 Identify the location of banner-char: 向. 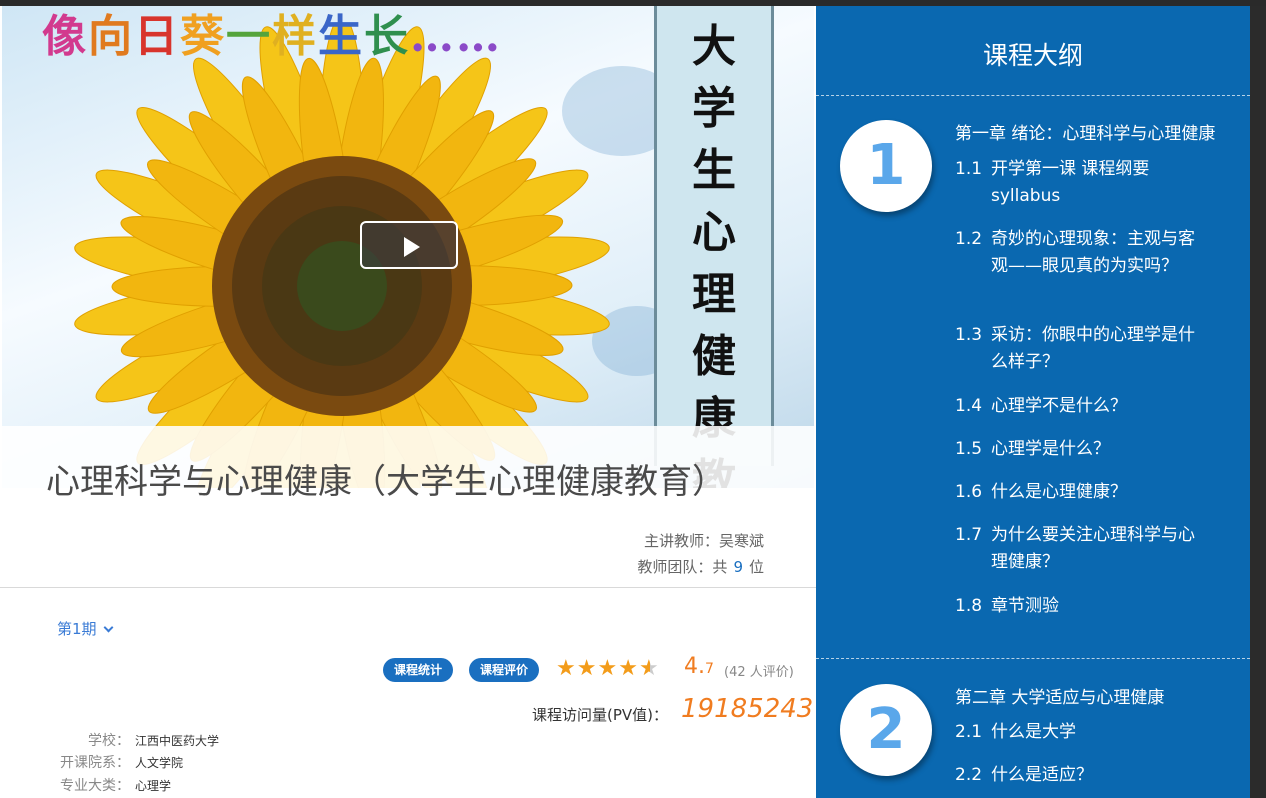
(111, 36).